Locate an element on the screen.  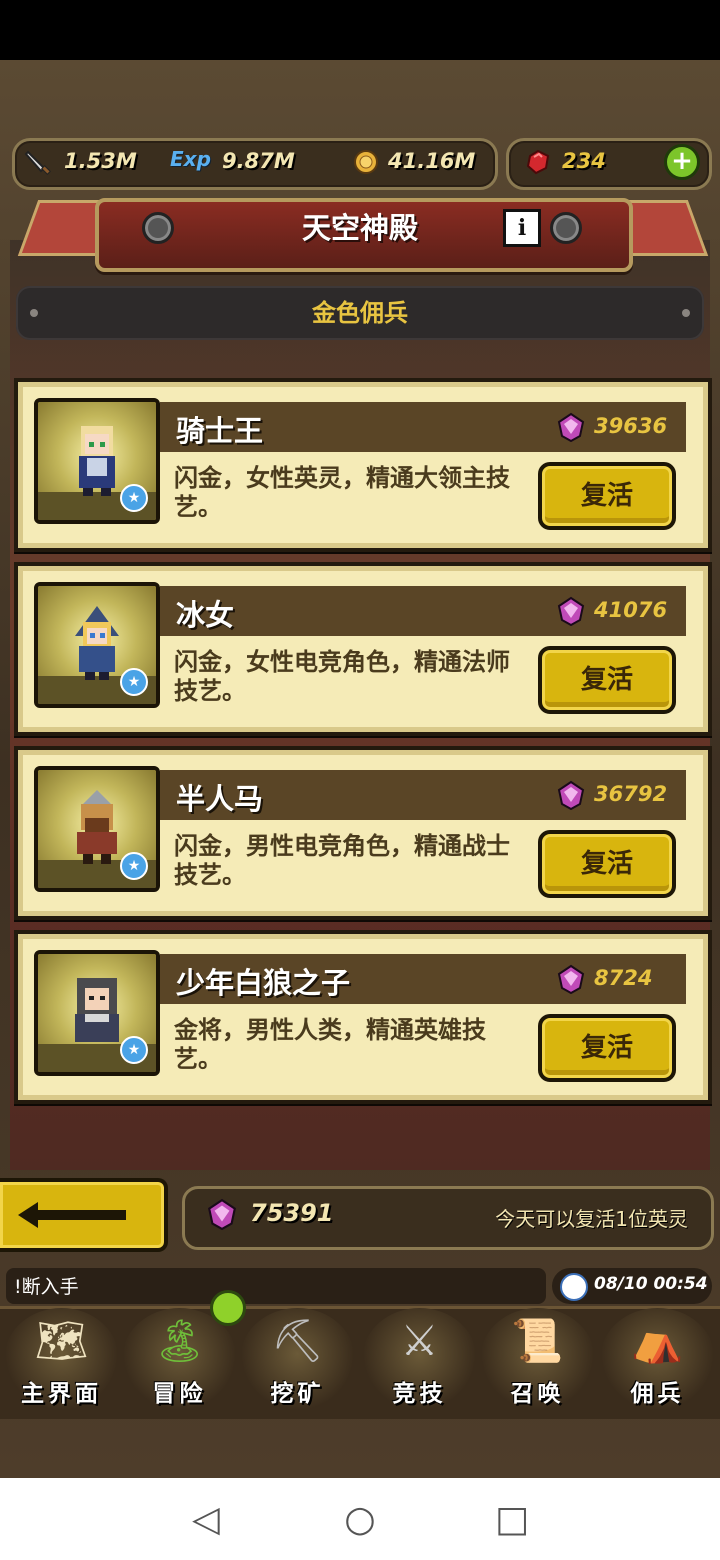
tent-icon: ⛺ is located at coordinates (657, 1340).